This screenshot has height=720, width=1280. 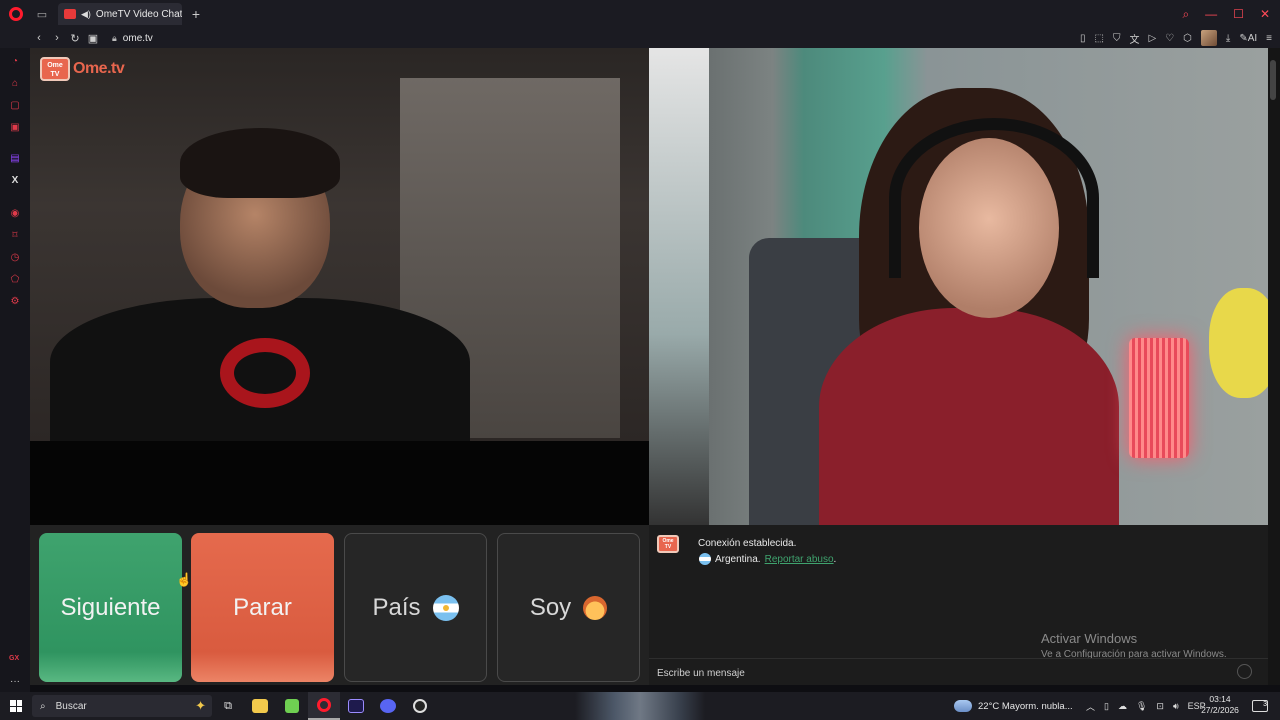 I want to click on chat-message-input, so click(x=937, y=673).